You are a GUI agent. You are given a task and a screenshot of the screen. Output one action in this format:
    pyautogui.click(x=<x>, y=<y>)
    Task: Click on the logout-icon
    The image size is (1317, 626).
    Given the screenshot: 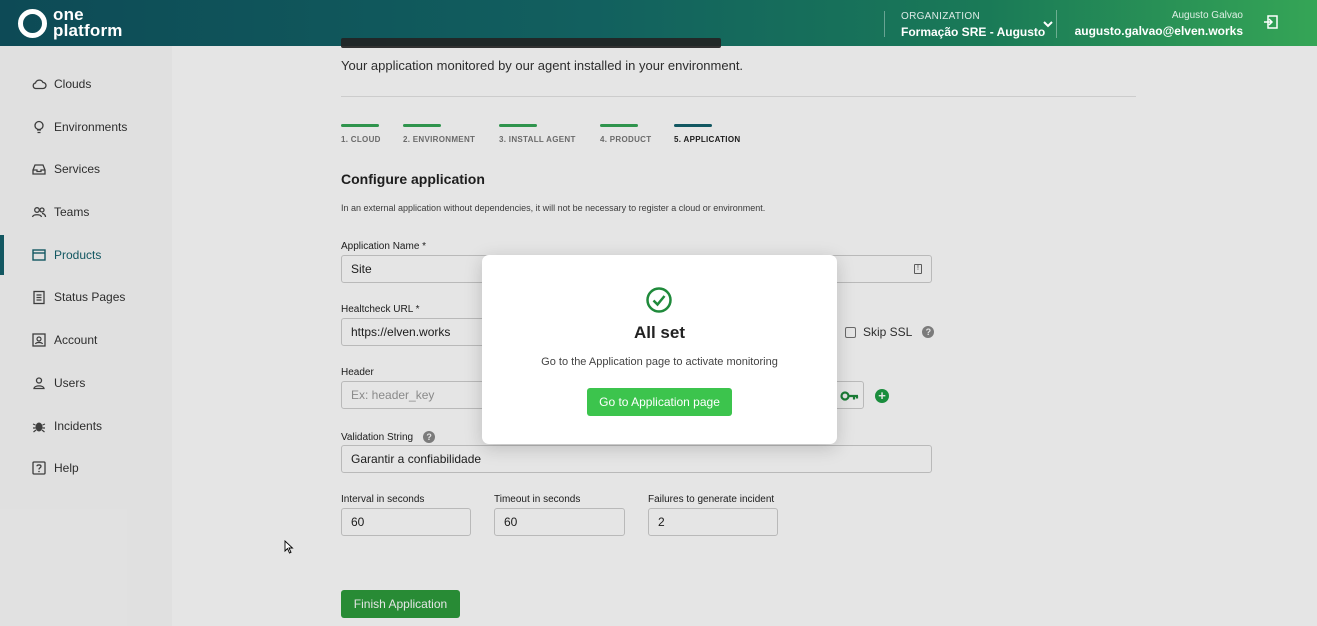 What is the action you would take?
    pyautogui.click(x=1271, y=22)
    